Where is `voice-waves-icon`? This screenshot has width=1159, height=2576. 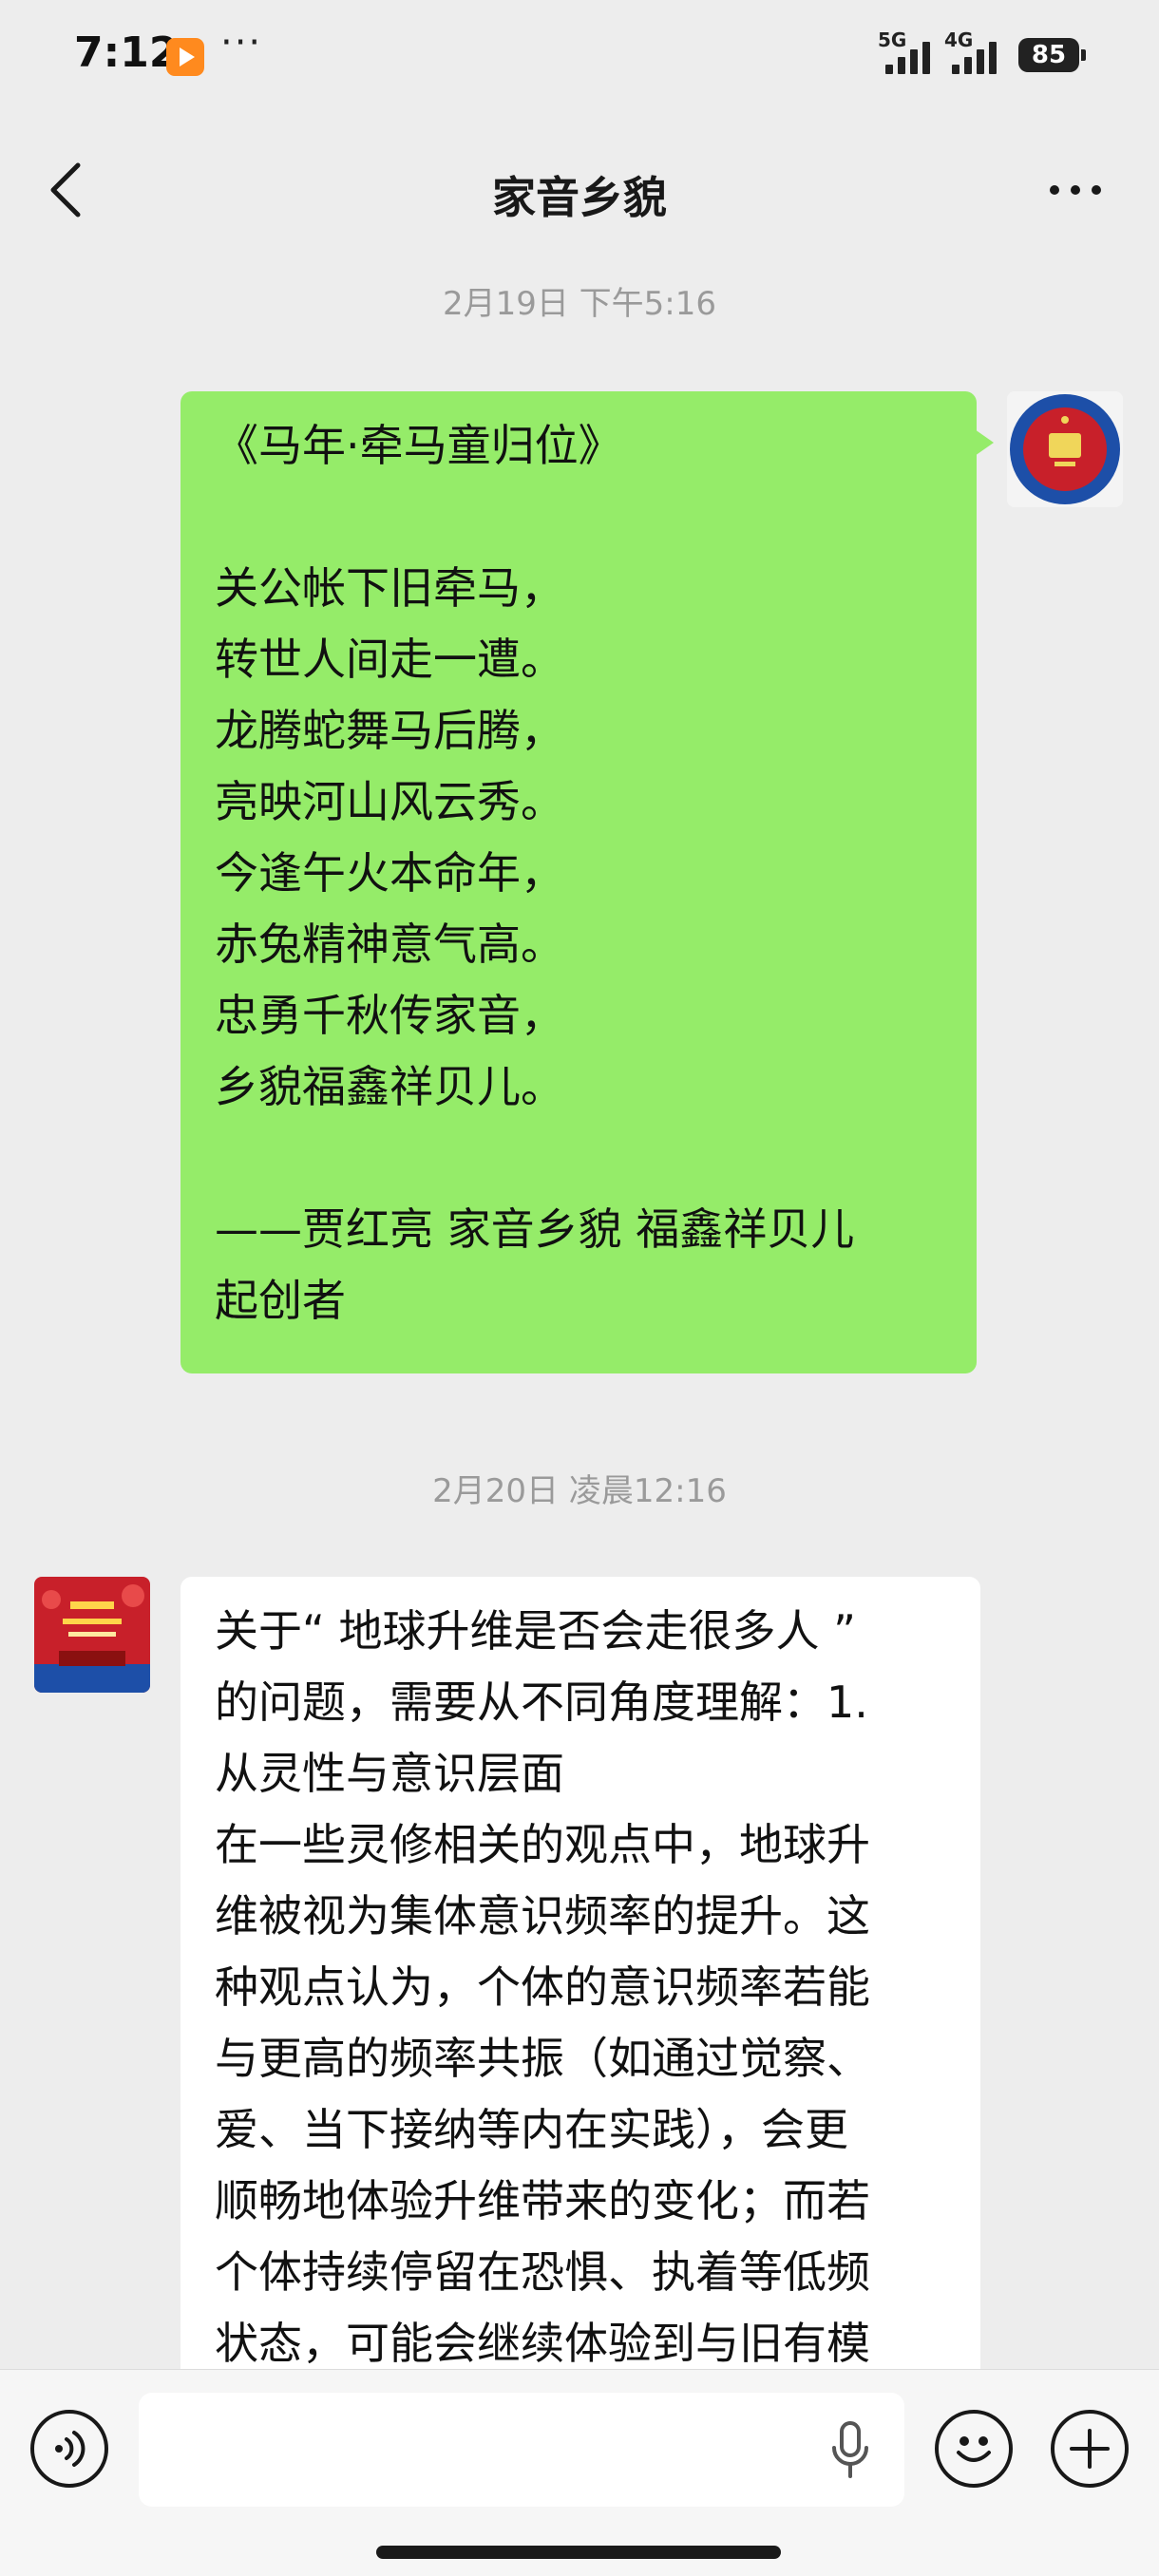
voice-waves-icon is located at coordinates (70, 2449).